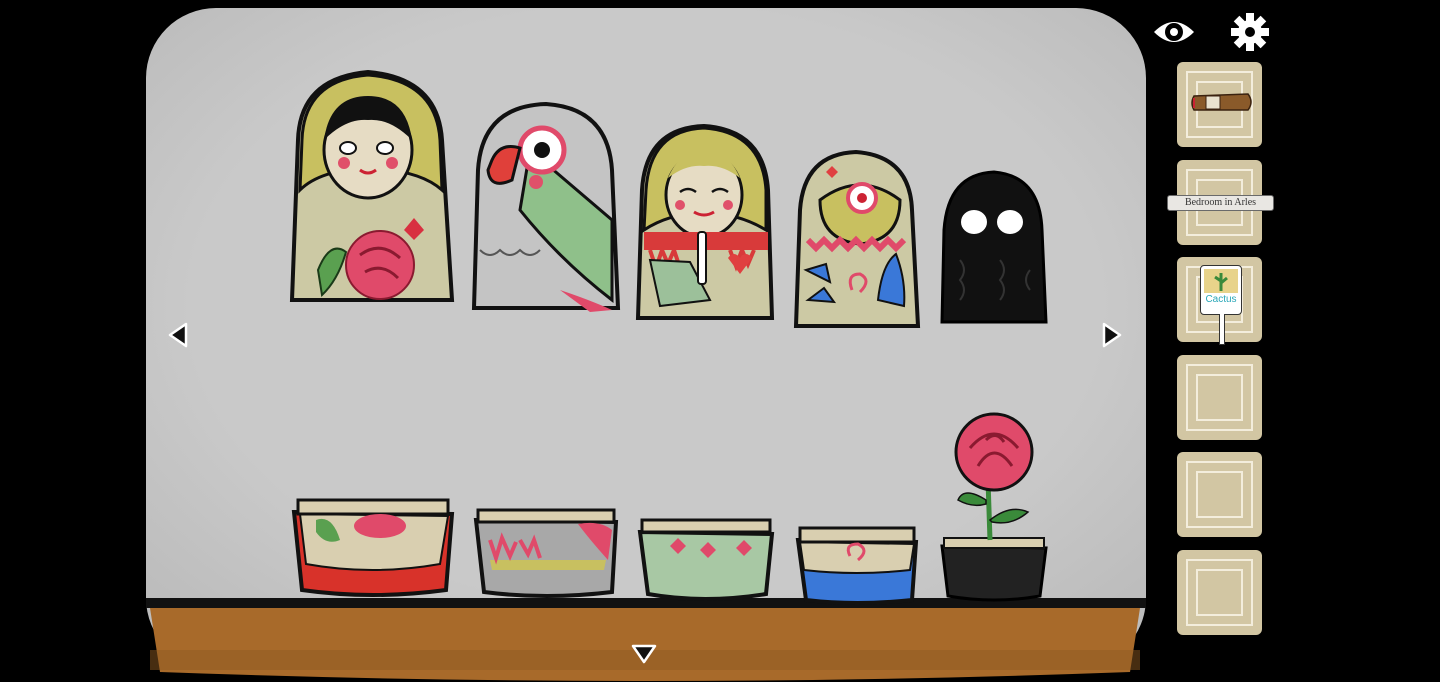 Image resolution: width=1440 pixels, height=682 pixels. I want to click on arrow-down-icon, so click(644, 655).